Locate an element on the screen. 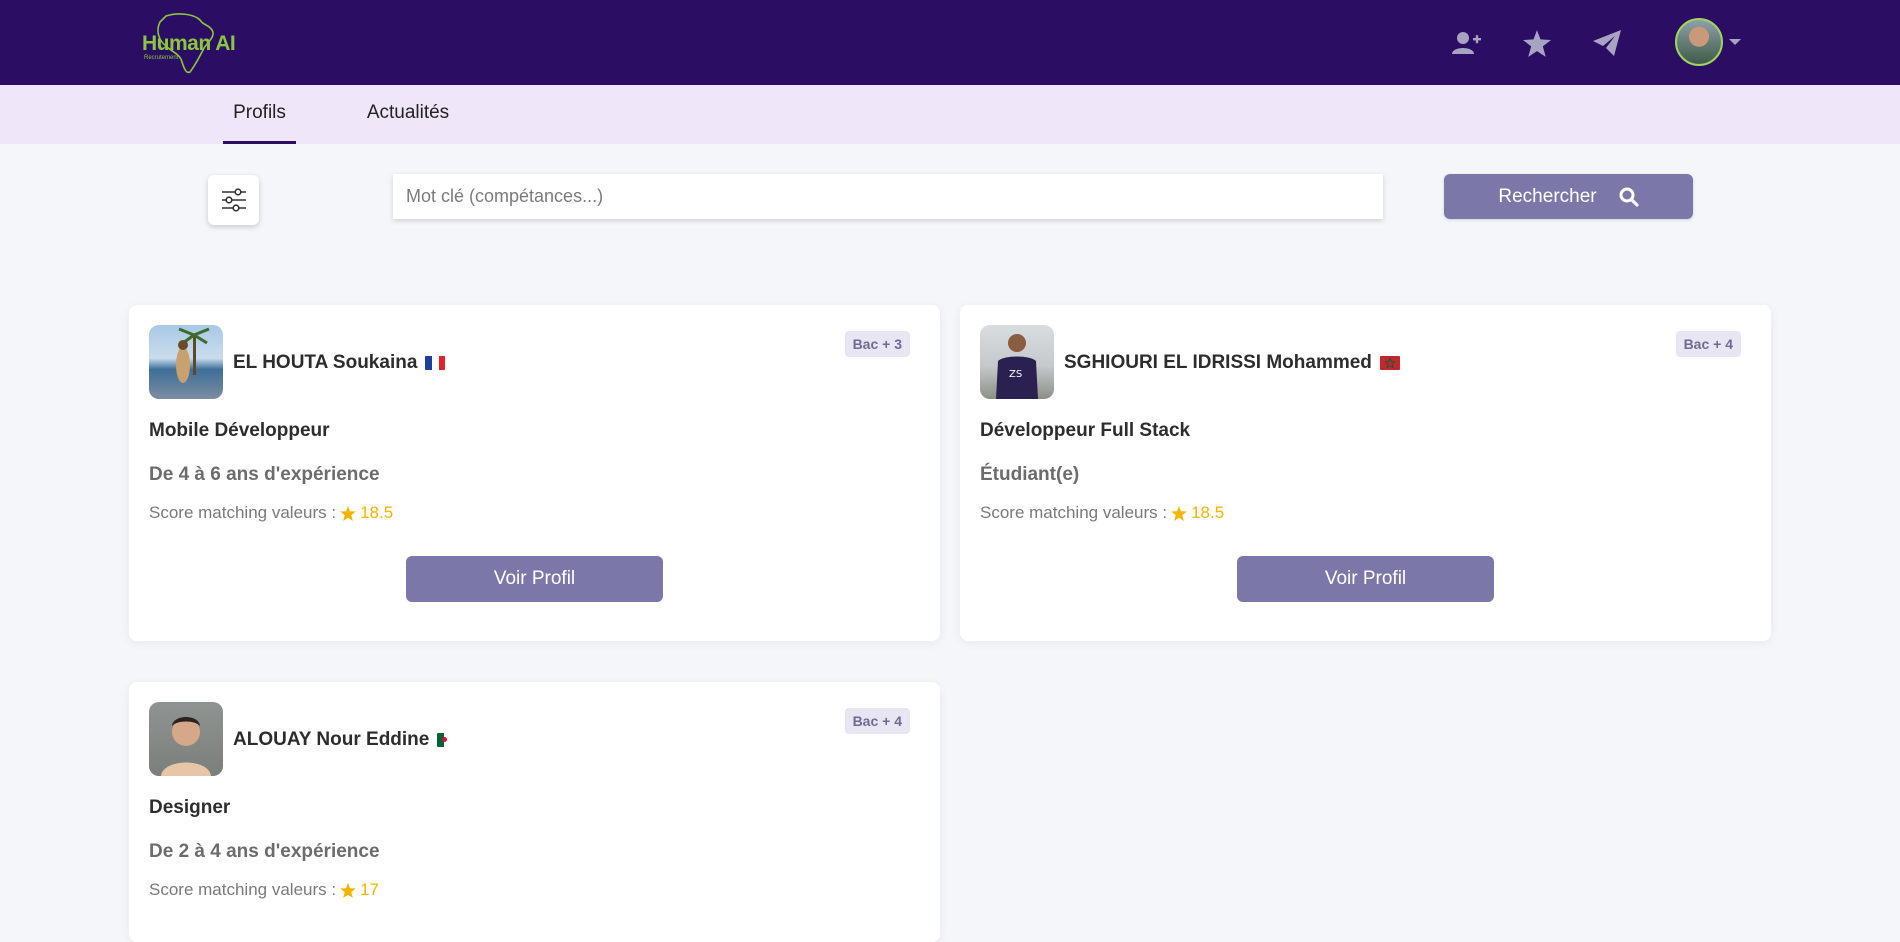 This screenshot has width=1900, height=942. degree-badge: Bac + 3 is located at coordinates (877, 344).